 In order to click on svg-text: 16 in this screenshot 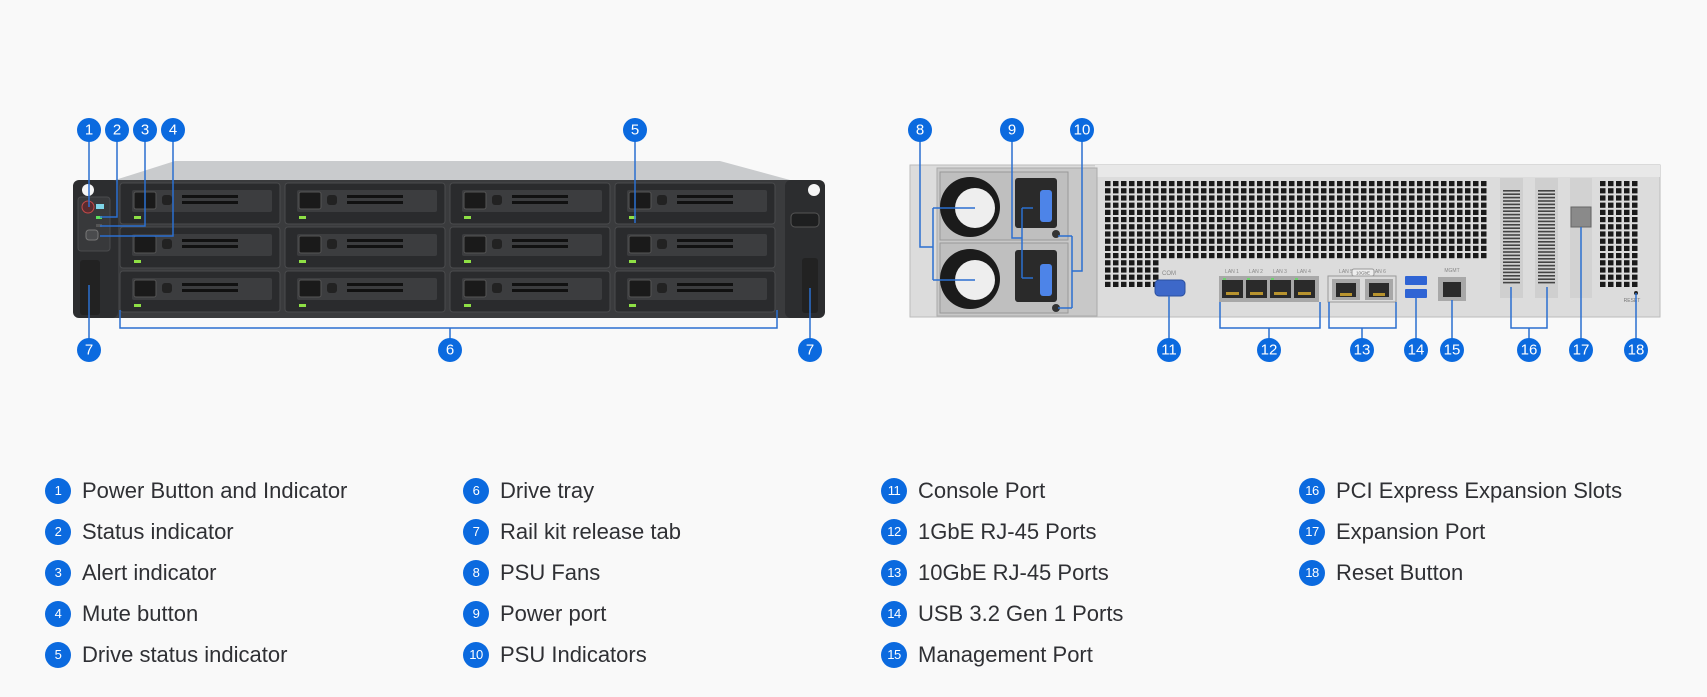, I will do `click(1529, 350)`.